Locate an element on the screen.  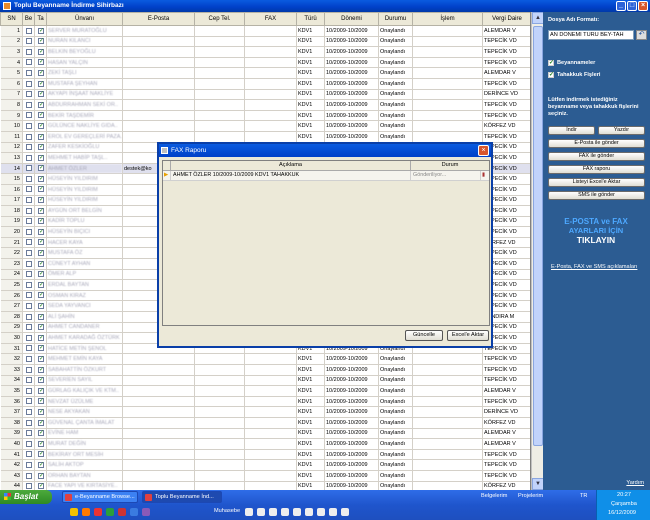
reset-format-icon: ↶ is located at coordinates (641, 35).